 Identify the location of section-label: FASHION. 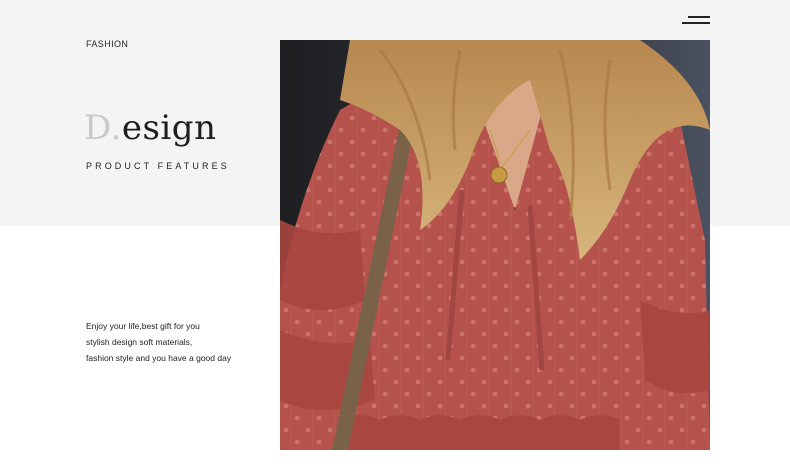
(107, 44).